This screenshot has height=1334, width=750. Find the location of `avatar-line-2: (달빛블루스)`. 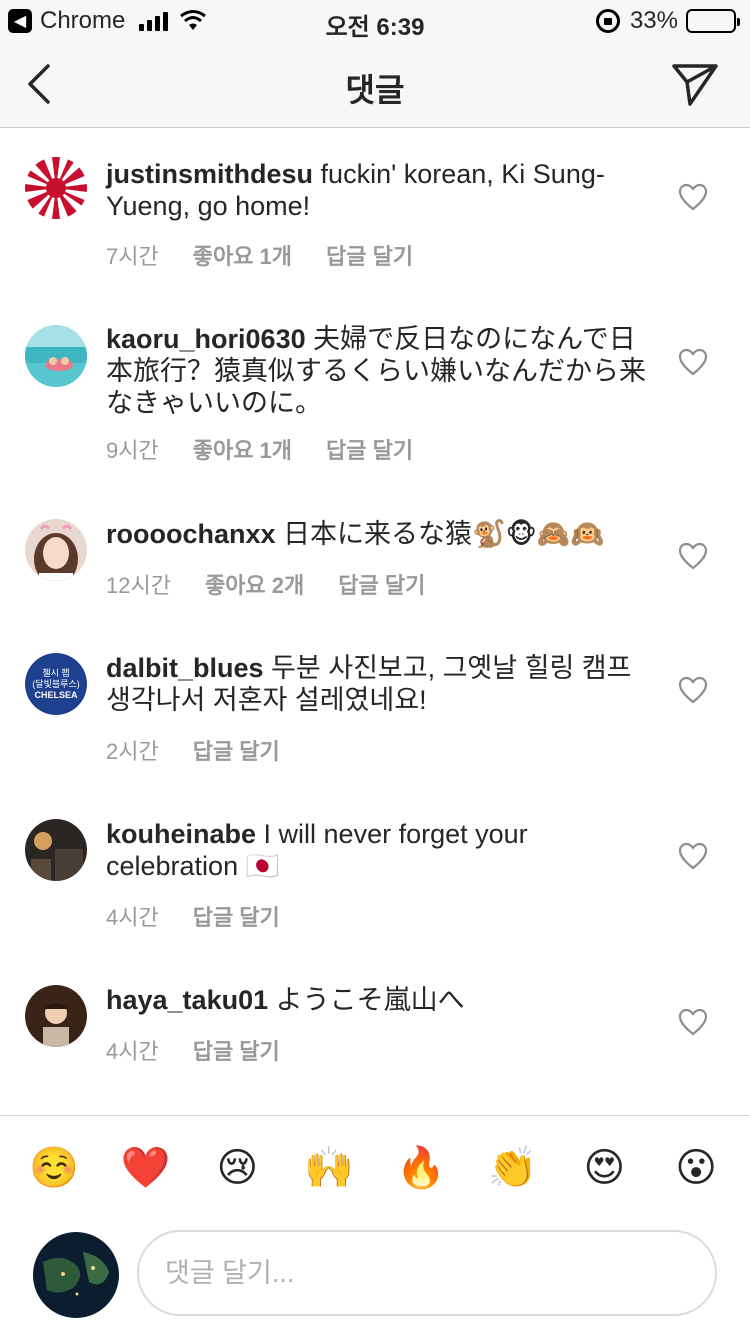

avatar-line-2: (달빛블루스) is located at coordinates (56, 683).